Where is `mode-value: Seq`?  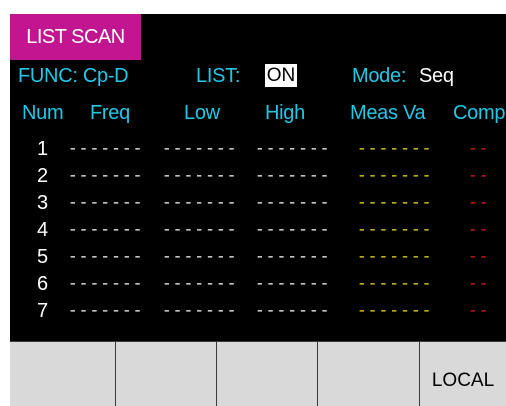 mode-value: Seq is located at coordinates (436, 76).